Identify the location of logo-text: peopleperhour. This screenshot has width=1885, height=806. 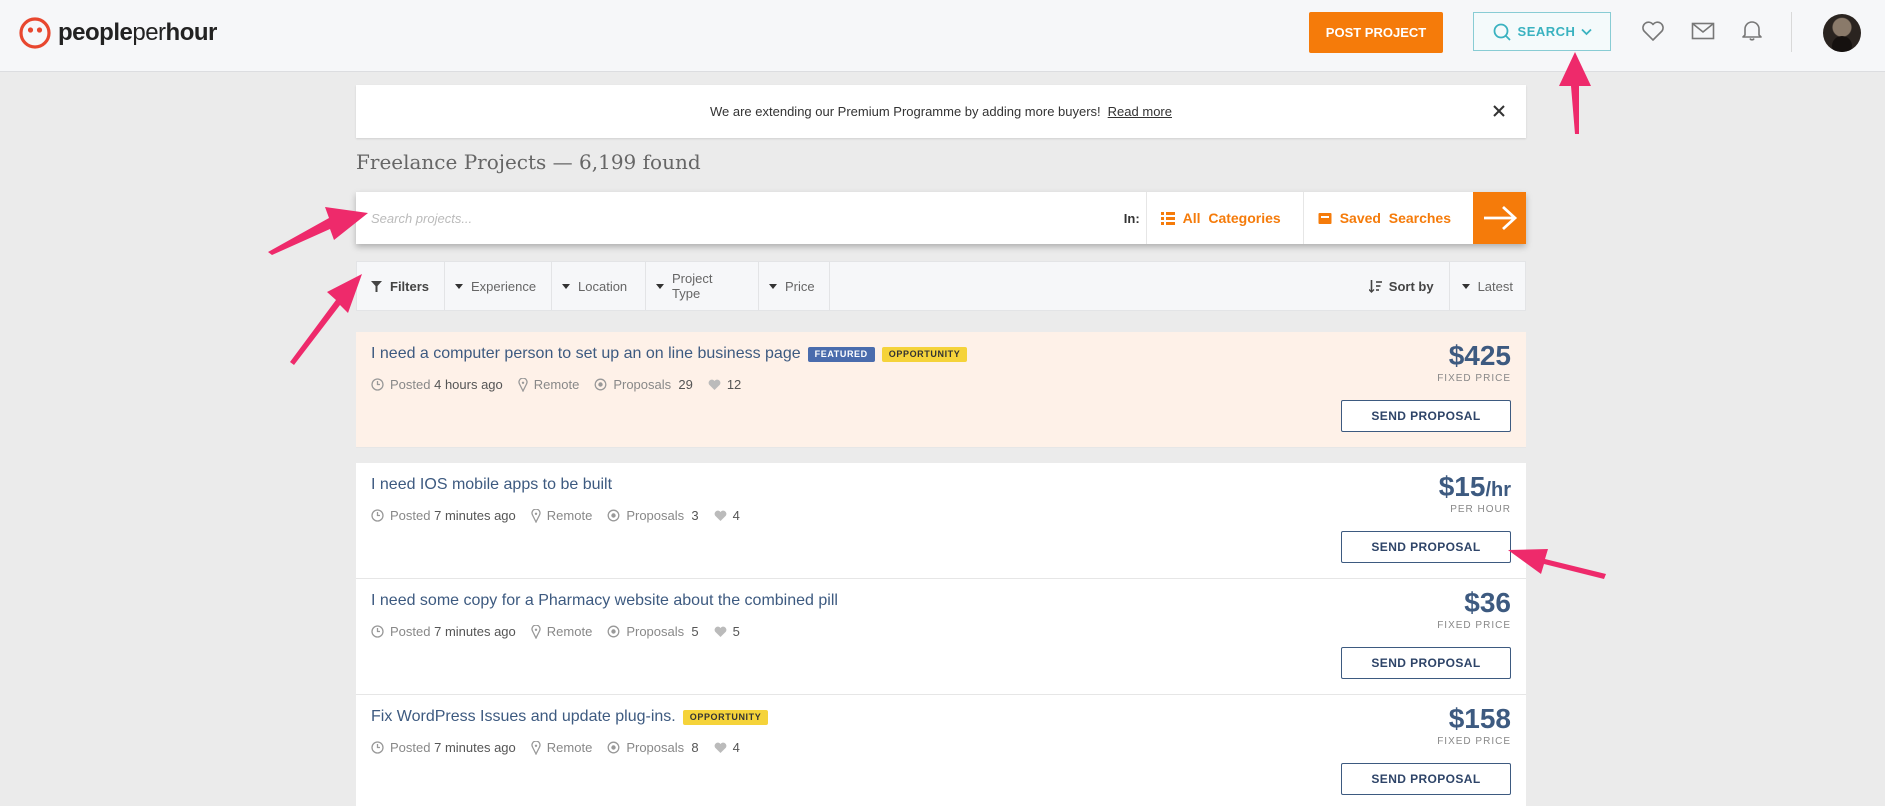
(137, 32).